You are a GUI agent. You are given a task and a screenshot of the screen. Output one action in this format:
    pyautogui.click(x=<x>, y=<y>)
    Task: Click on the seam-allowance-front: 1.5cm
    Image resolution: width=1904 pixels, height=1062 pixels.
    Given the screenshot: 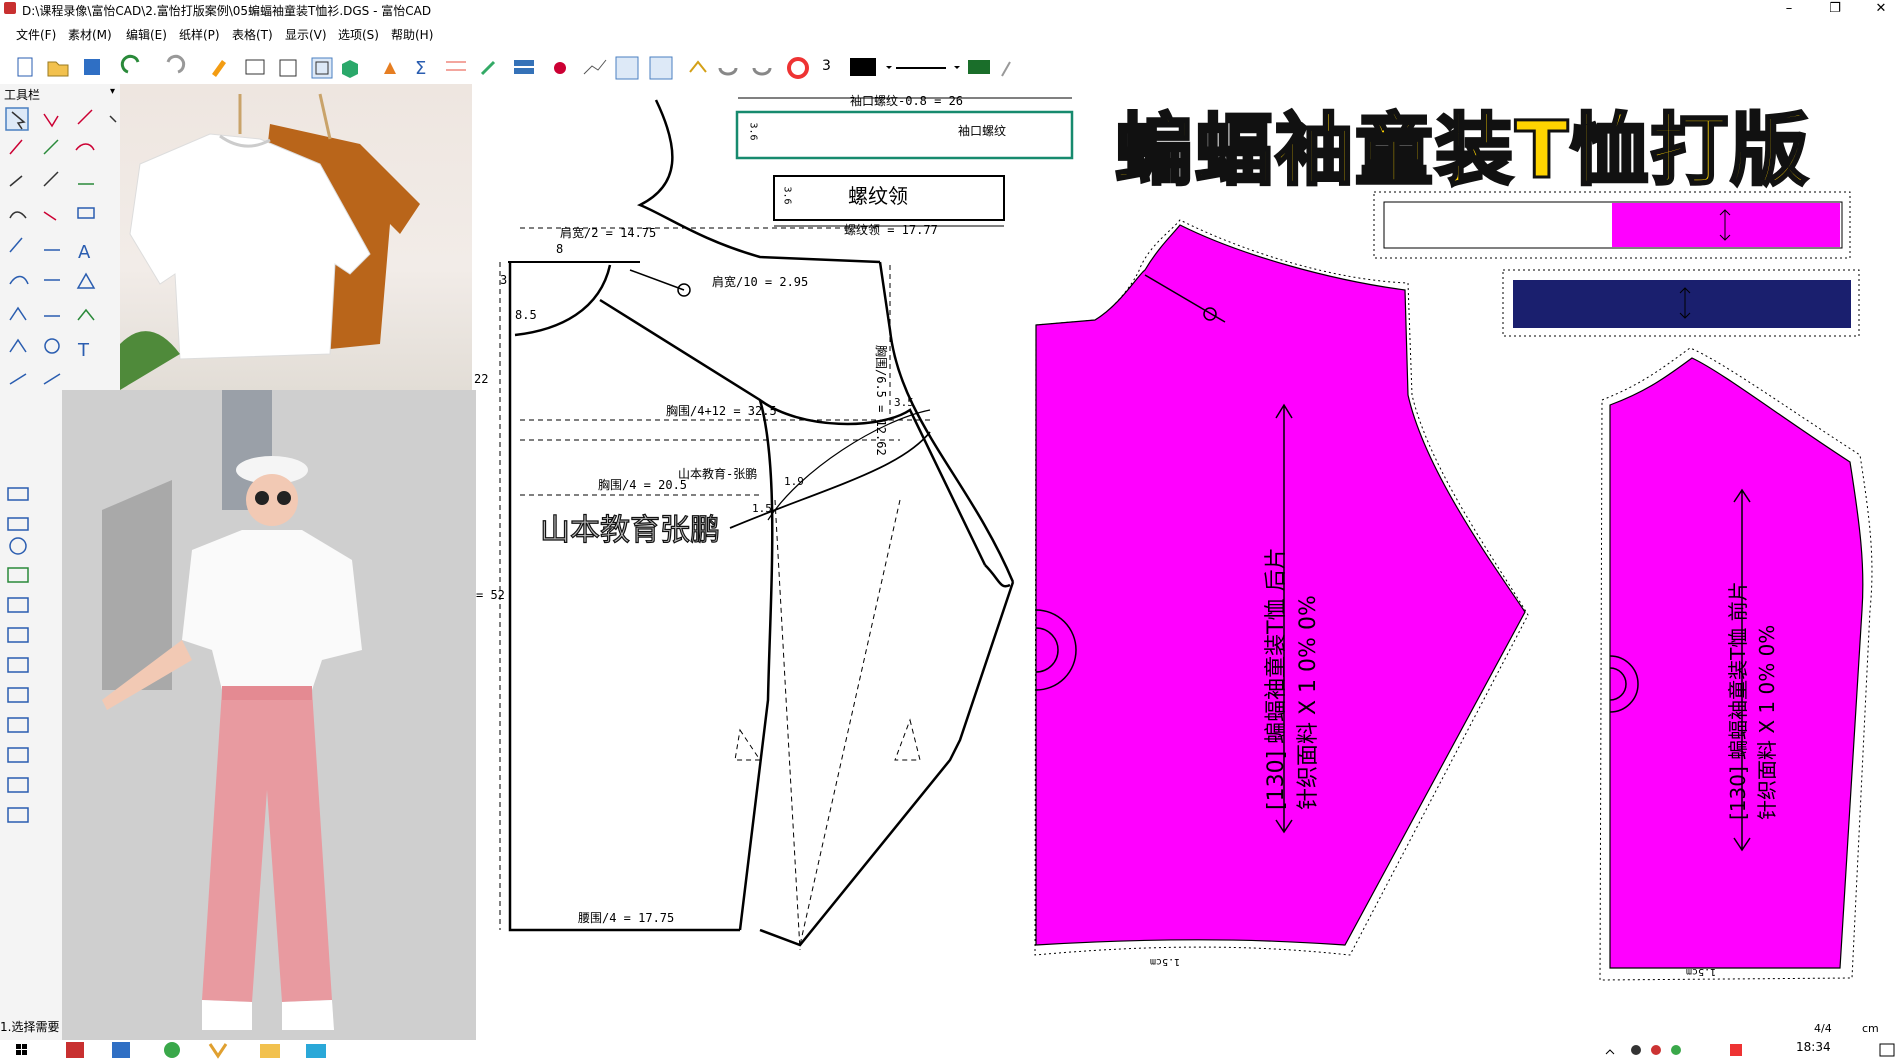 What is the action you would take?
    pyautogui.click(x=1701, y=971)
    